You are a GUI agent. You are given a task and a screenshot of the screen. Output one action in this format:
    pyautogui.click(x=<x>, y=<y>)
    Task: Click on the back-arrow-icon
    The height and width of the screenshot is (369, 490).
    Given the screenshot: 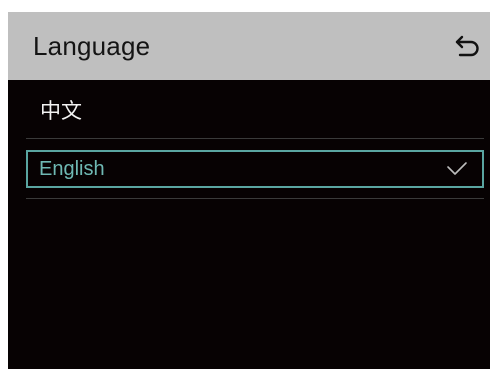 What is the action you would take?
    pyautogui.click(x=467, y=46)
    